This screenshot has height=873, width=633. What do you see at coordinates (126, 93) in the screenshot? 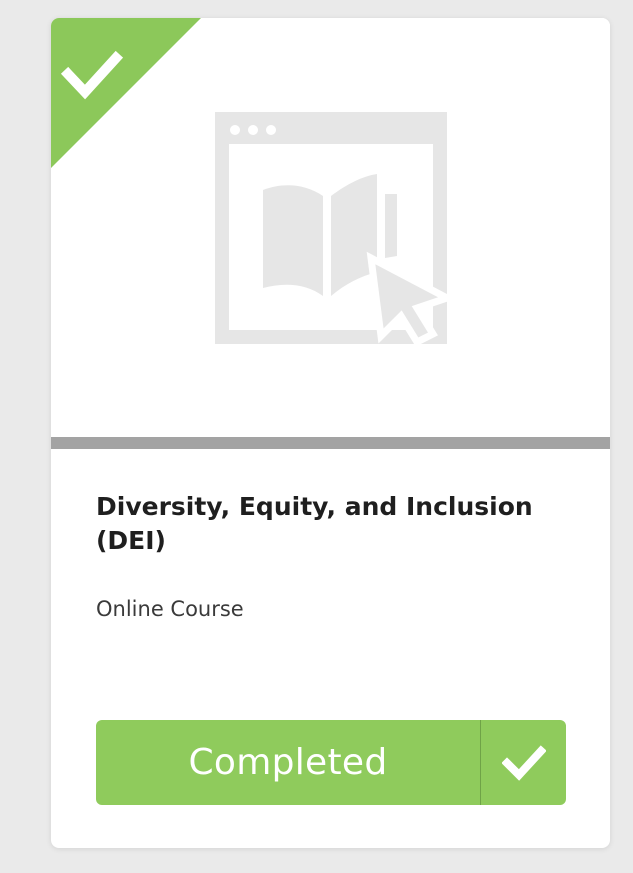
I see `completed-corner-badge` at bounding box center [126, 93].